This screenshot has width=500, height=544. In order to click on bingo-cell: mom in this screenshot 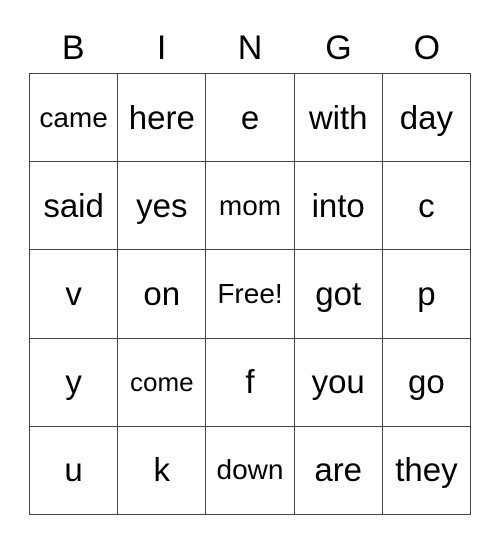, I will do `click(250, 206)`.